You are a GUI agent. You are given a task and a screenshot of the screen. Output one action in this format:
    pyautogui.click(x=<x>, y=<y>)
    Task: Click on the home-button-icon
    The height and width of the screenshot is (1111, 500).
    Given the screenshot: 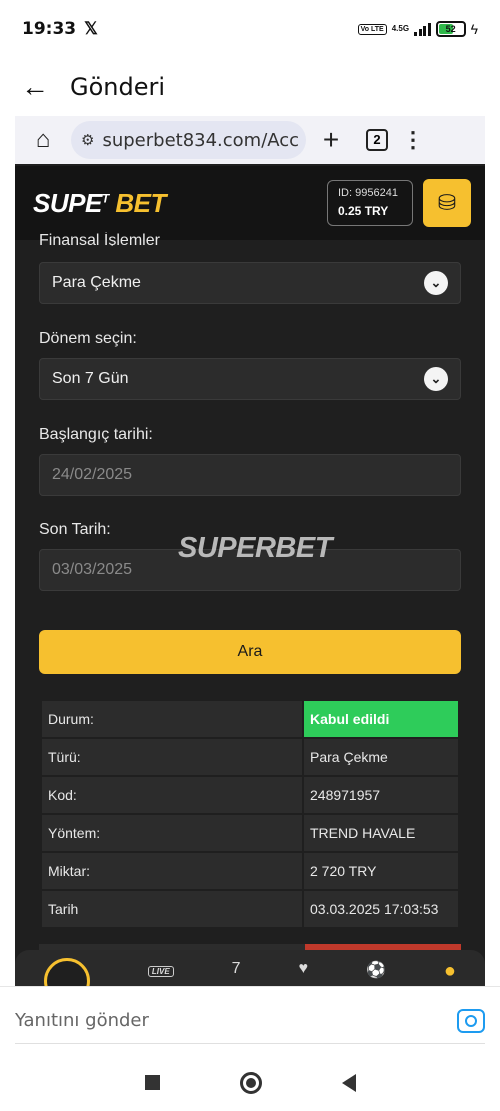 What is the action you would take?
    pyautogui.click(x=250, y=1082)
    